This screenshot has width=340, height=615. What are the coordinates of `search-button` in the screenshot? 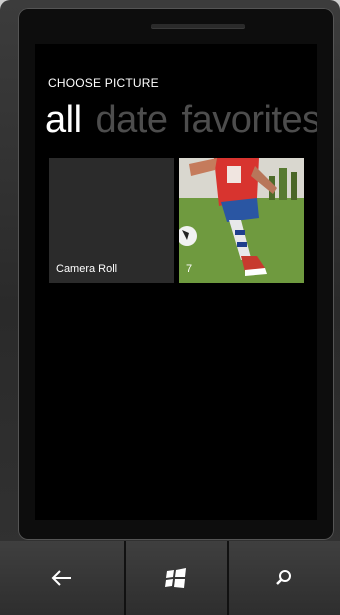 It's located at (283, 578).